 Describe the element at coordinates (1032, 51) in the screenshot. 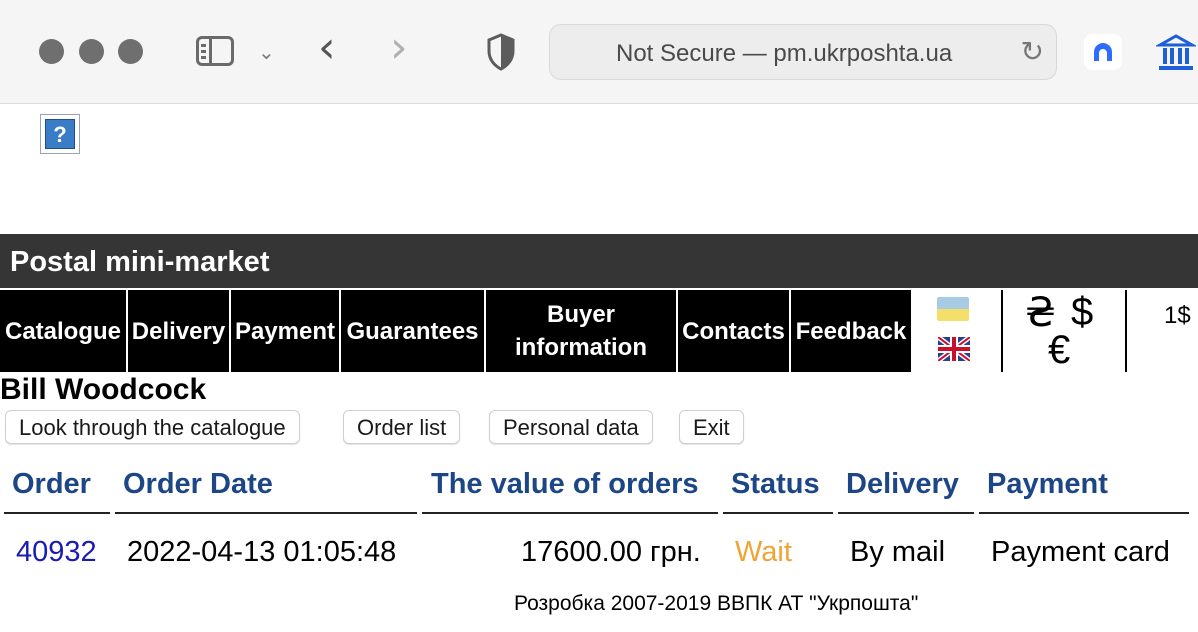

I see `reload-icon: ↻` at that location.